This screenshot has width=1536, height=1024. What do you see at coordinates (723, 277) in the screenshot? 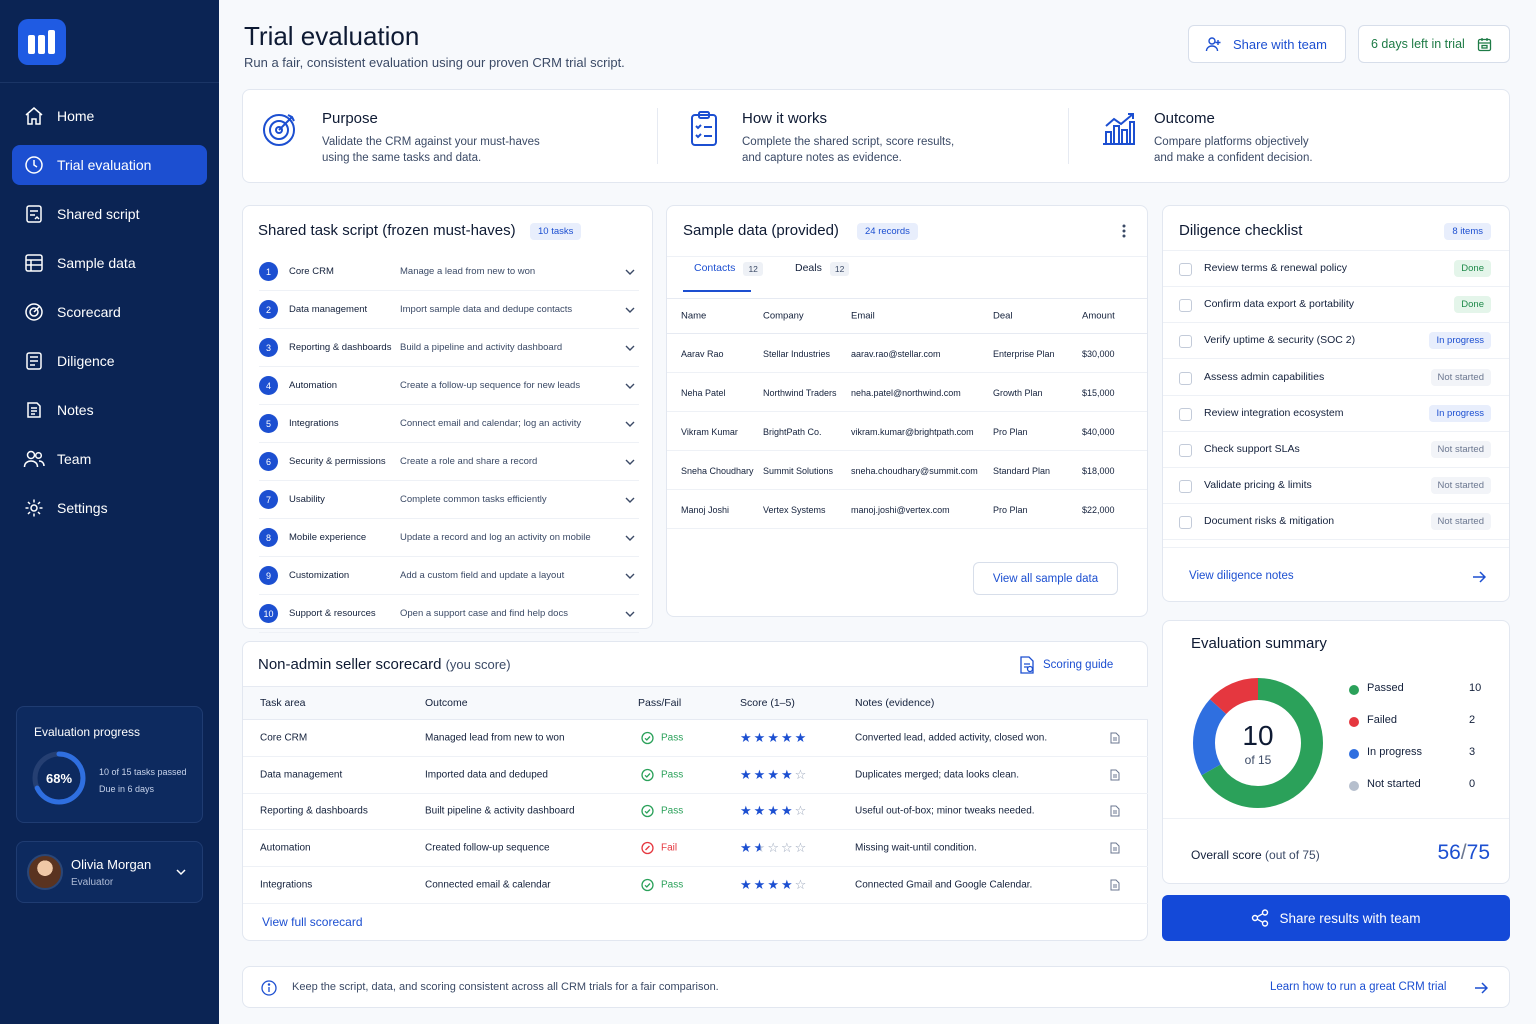
I see `tab-contacts: Contacts 12` at bounding box center [723, 277].